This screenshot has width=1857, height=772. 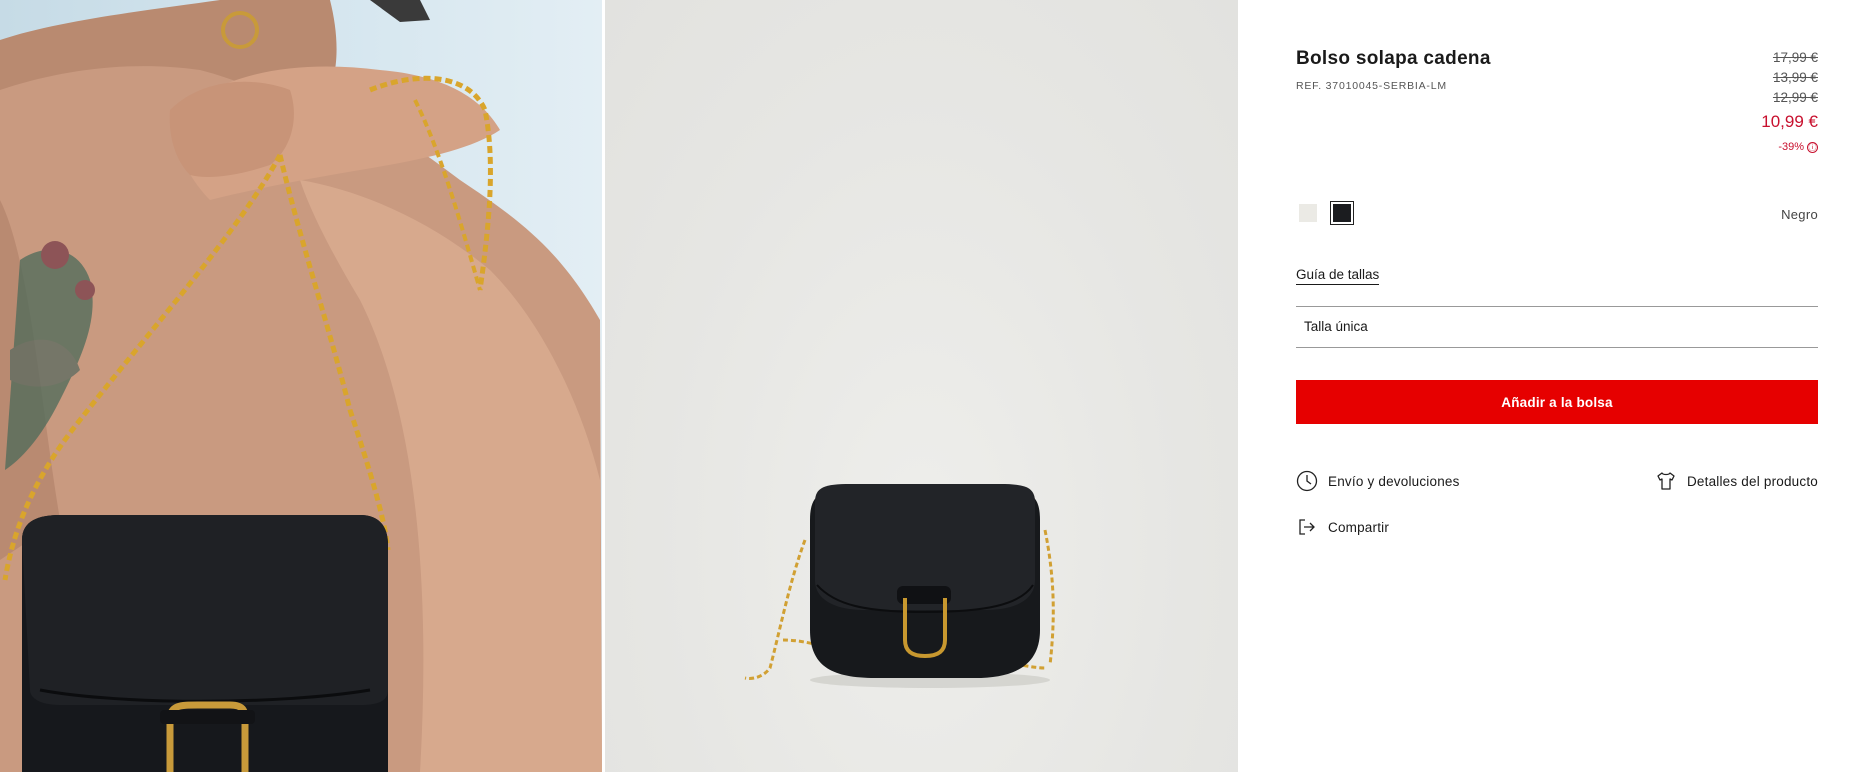 What do you see at coordinates (1795, 97) in the screenshot?
I see `price-old: 12,99 €` at bounding box center [1795, 97].